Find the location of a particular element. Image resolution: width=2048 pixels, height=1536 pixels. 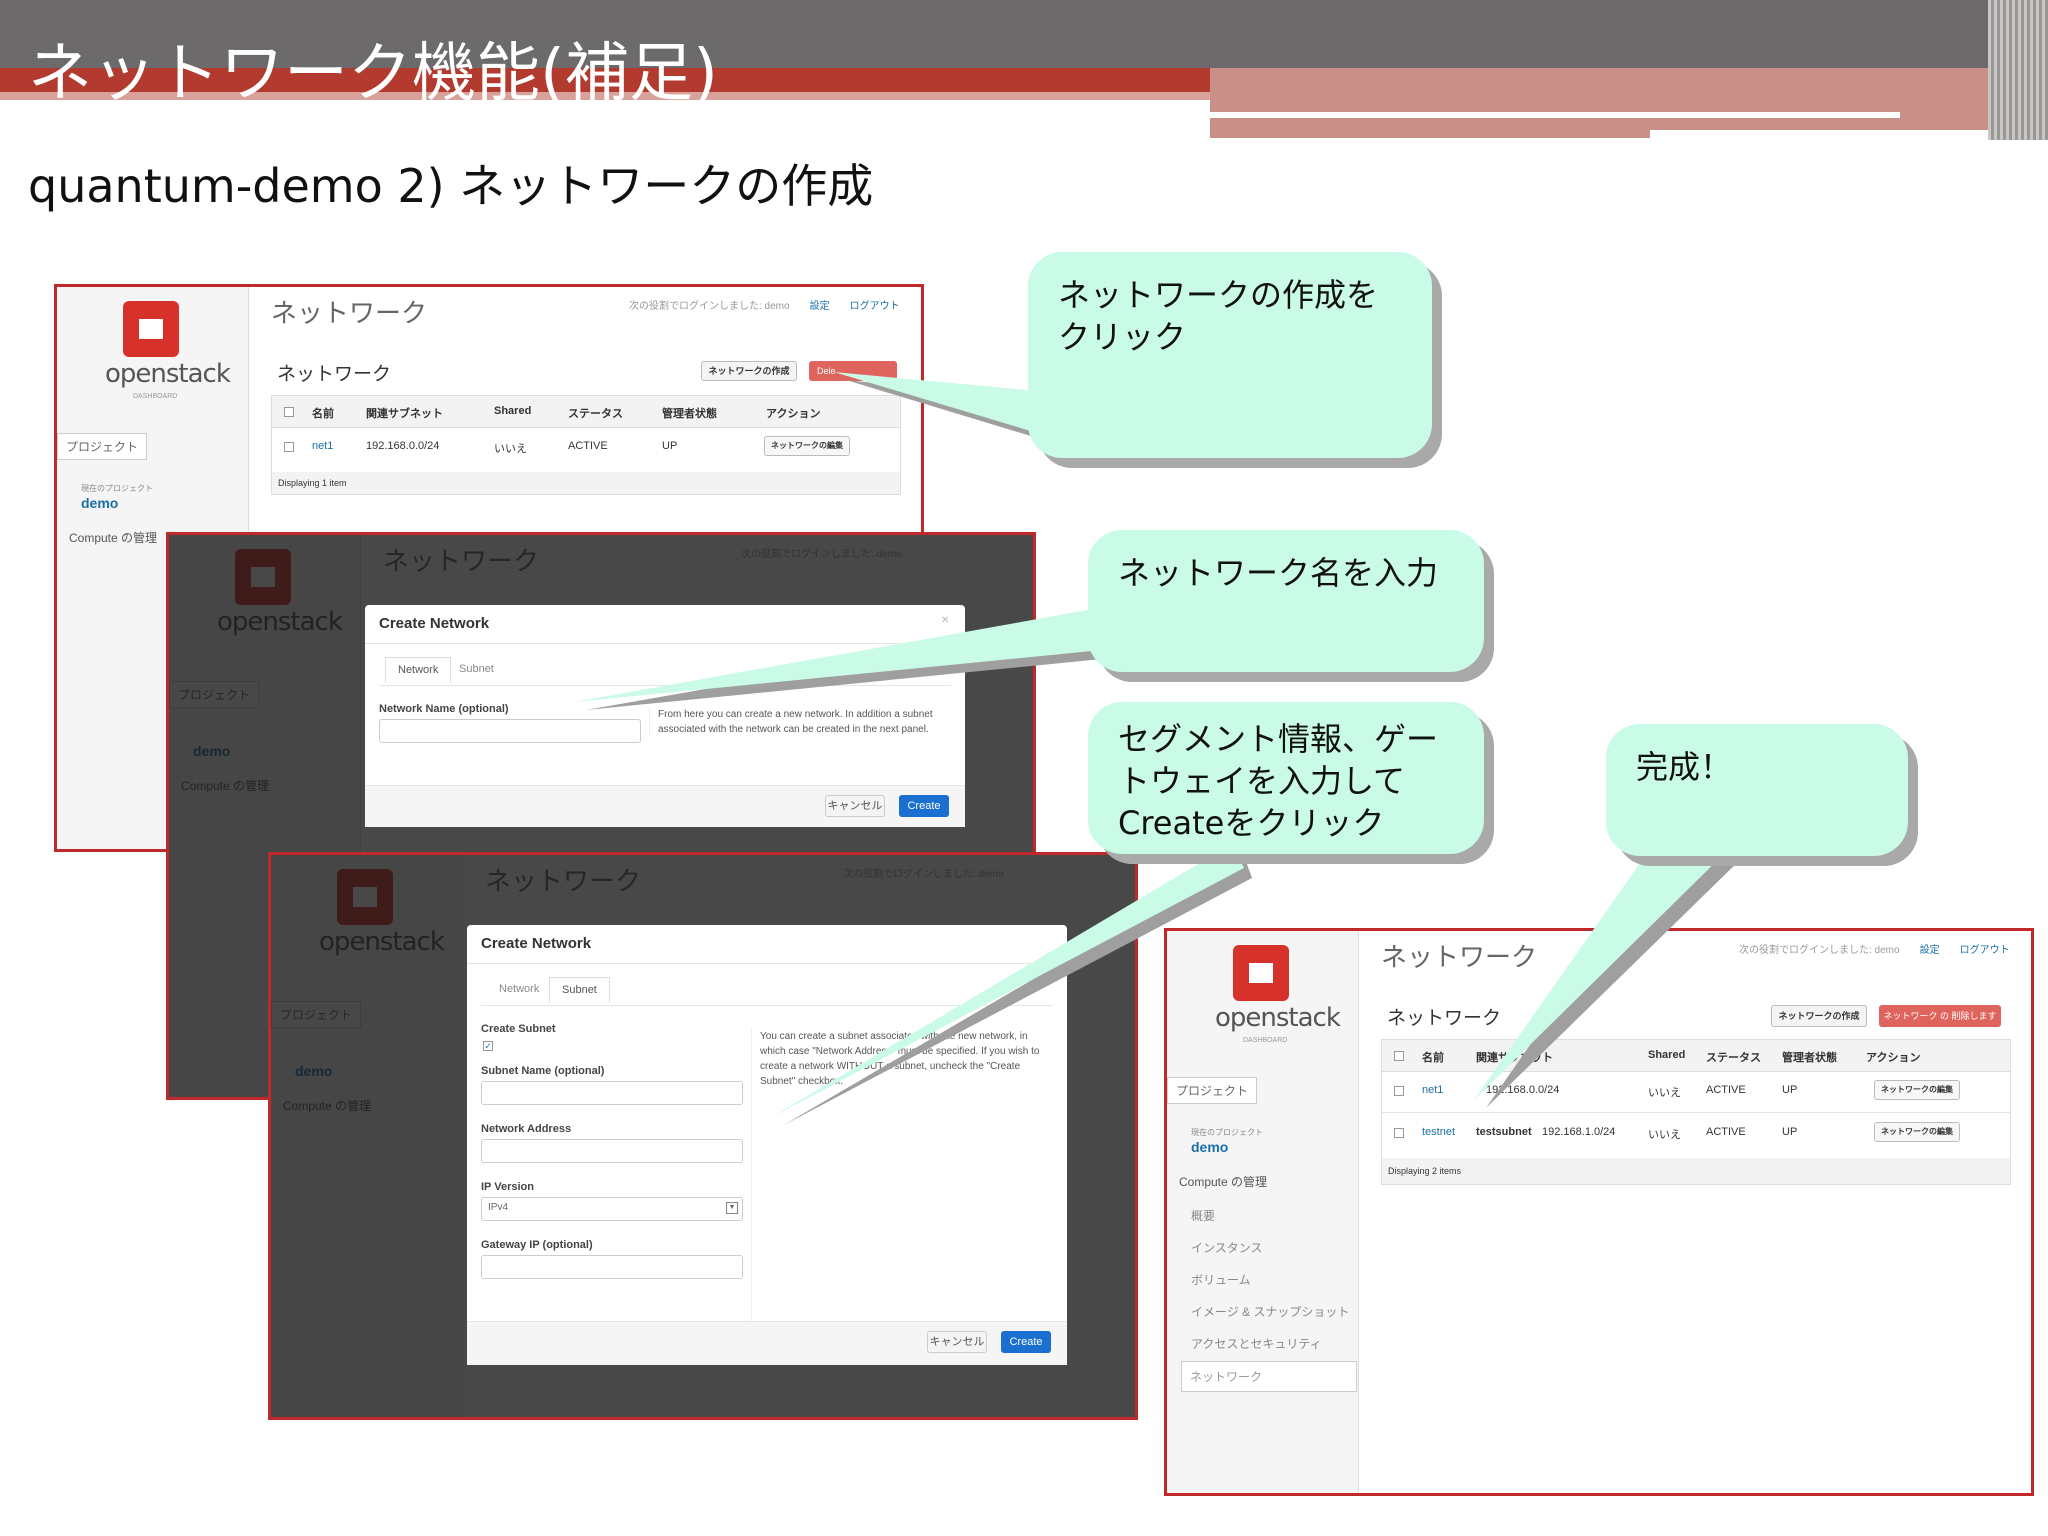

callout-enter-name: ネットワーク名を入力 is located at coordinates (1286, 601).